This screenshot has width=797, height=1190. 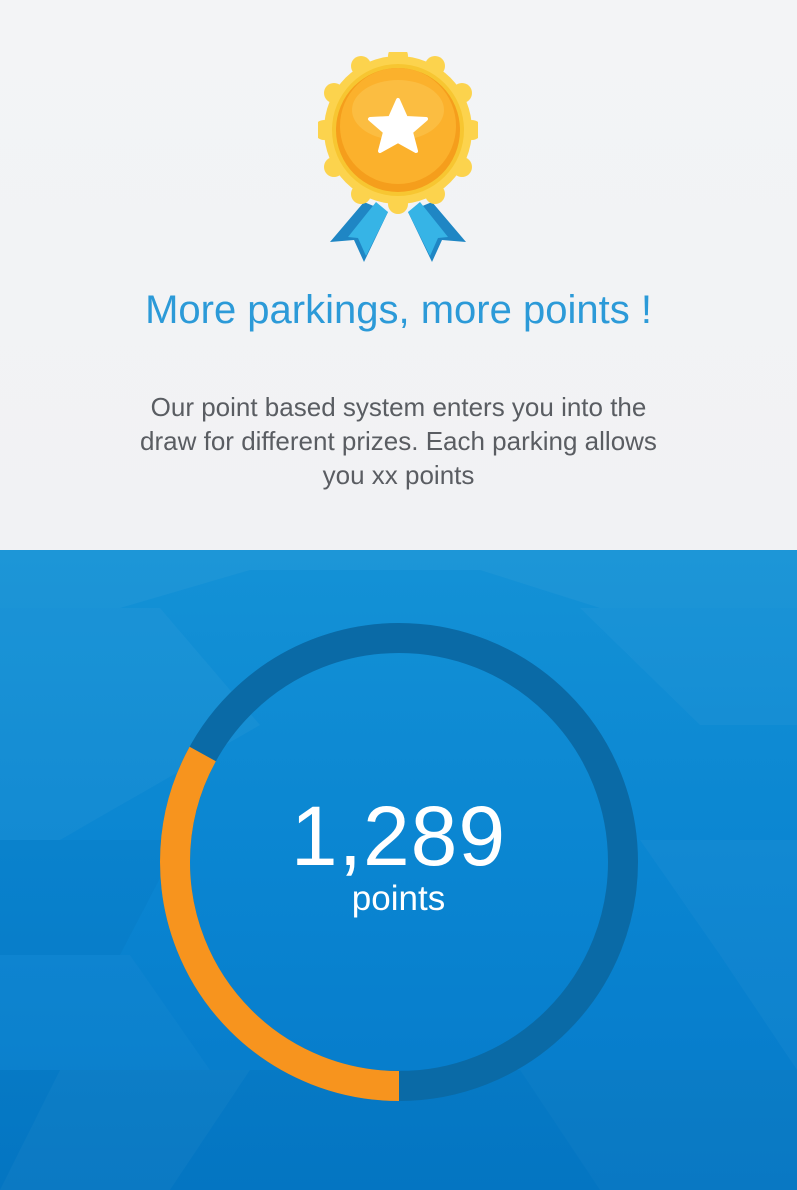 I want to click on points-unit-label: points, so click(x=398, y=898).